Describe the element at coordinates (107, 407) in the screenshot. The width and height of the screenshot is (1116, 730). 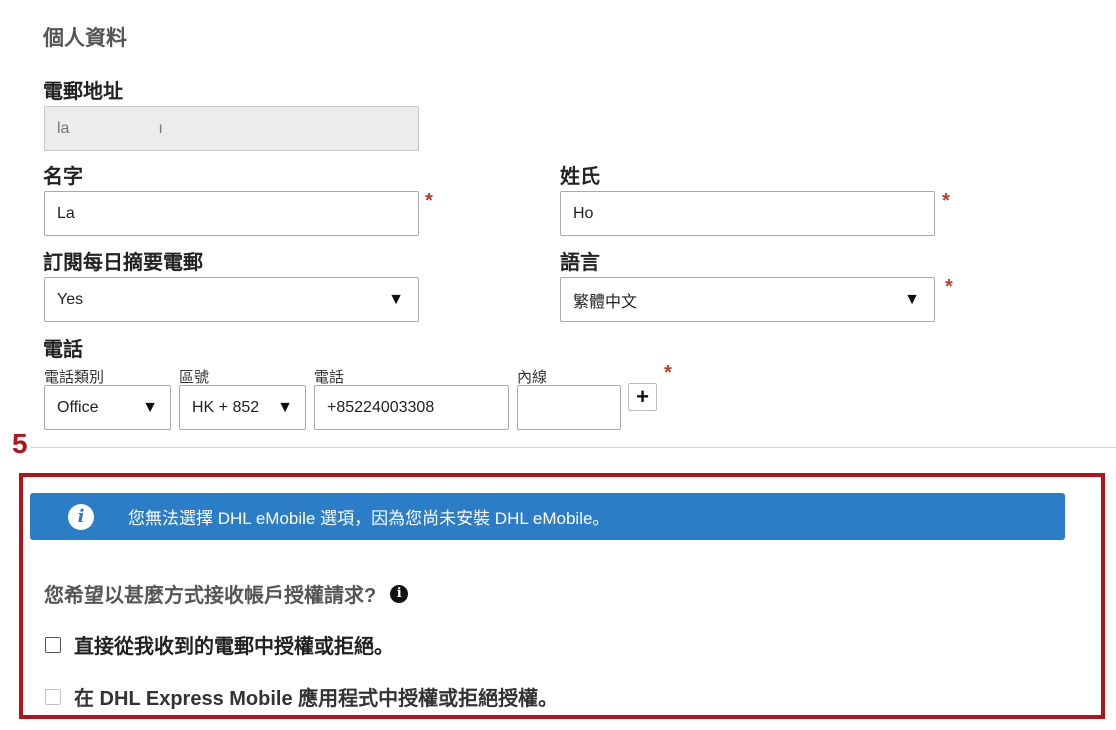
I see `phone-type-select: Office ▼` at that location.